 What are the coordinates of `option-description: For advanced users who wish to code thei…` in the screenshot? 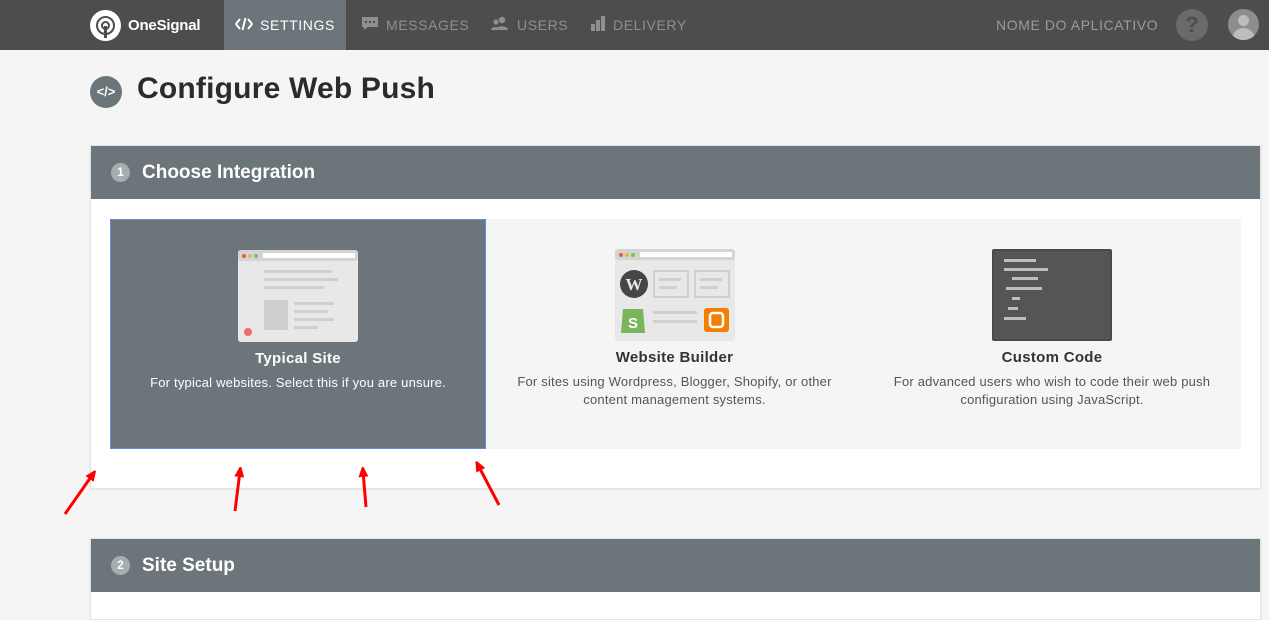 It's located at (1052, 390).